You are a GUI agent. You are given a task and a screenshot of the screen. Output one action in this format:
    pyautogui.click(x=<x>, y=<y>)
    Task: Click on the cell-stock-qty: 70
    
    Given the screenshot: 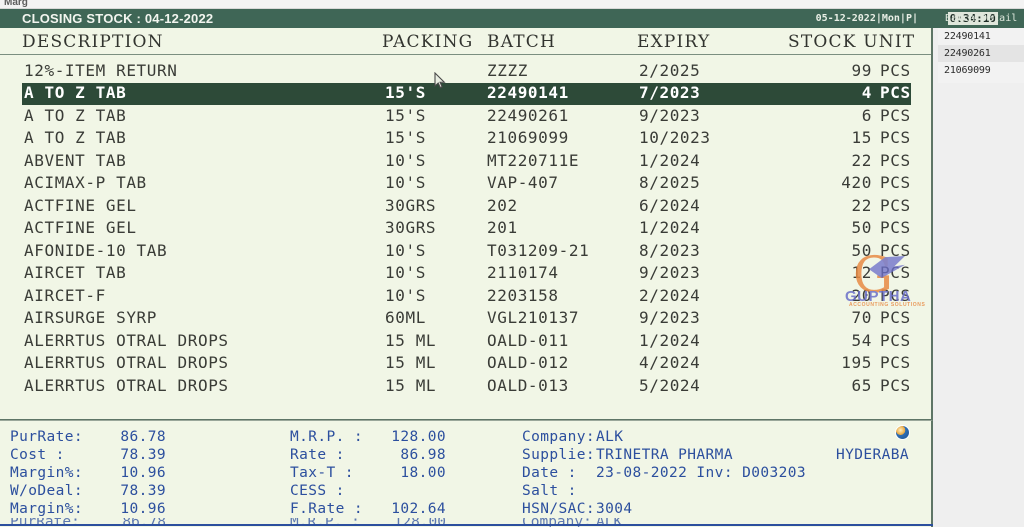 What is the action you would take?
    pyautogui.click(x=861, y=317)
    